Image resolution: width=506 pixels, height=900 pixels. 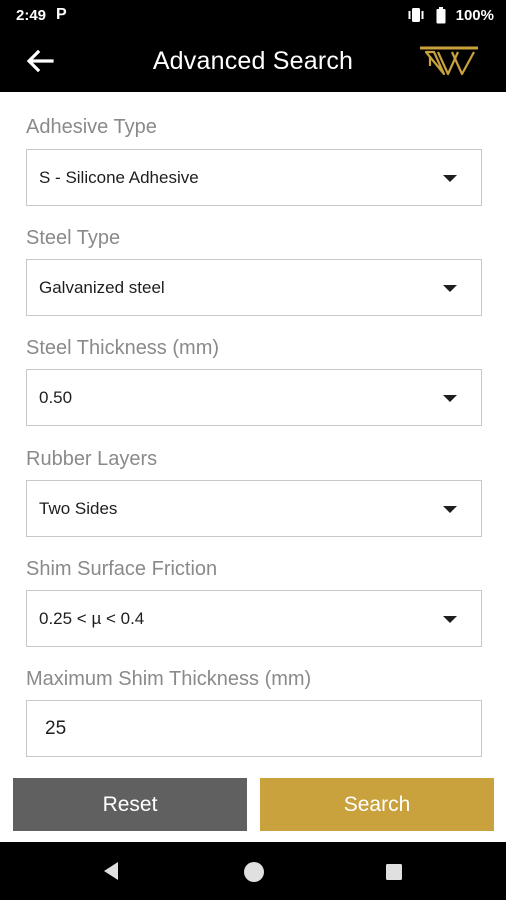 I want to click on shim-friction-select: 0.25 < µ < 0.4, so click(x=254, y=618).